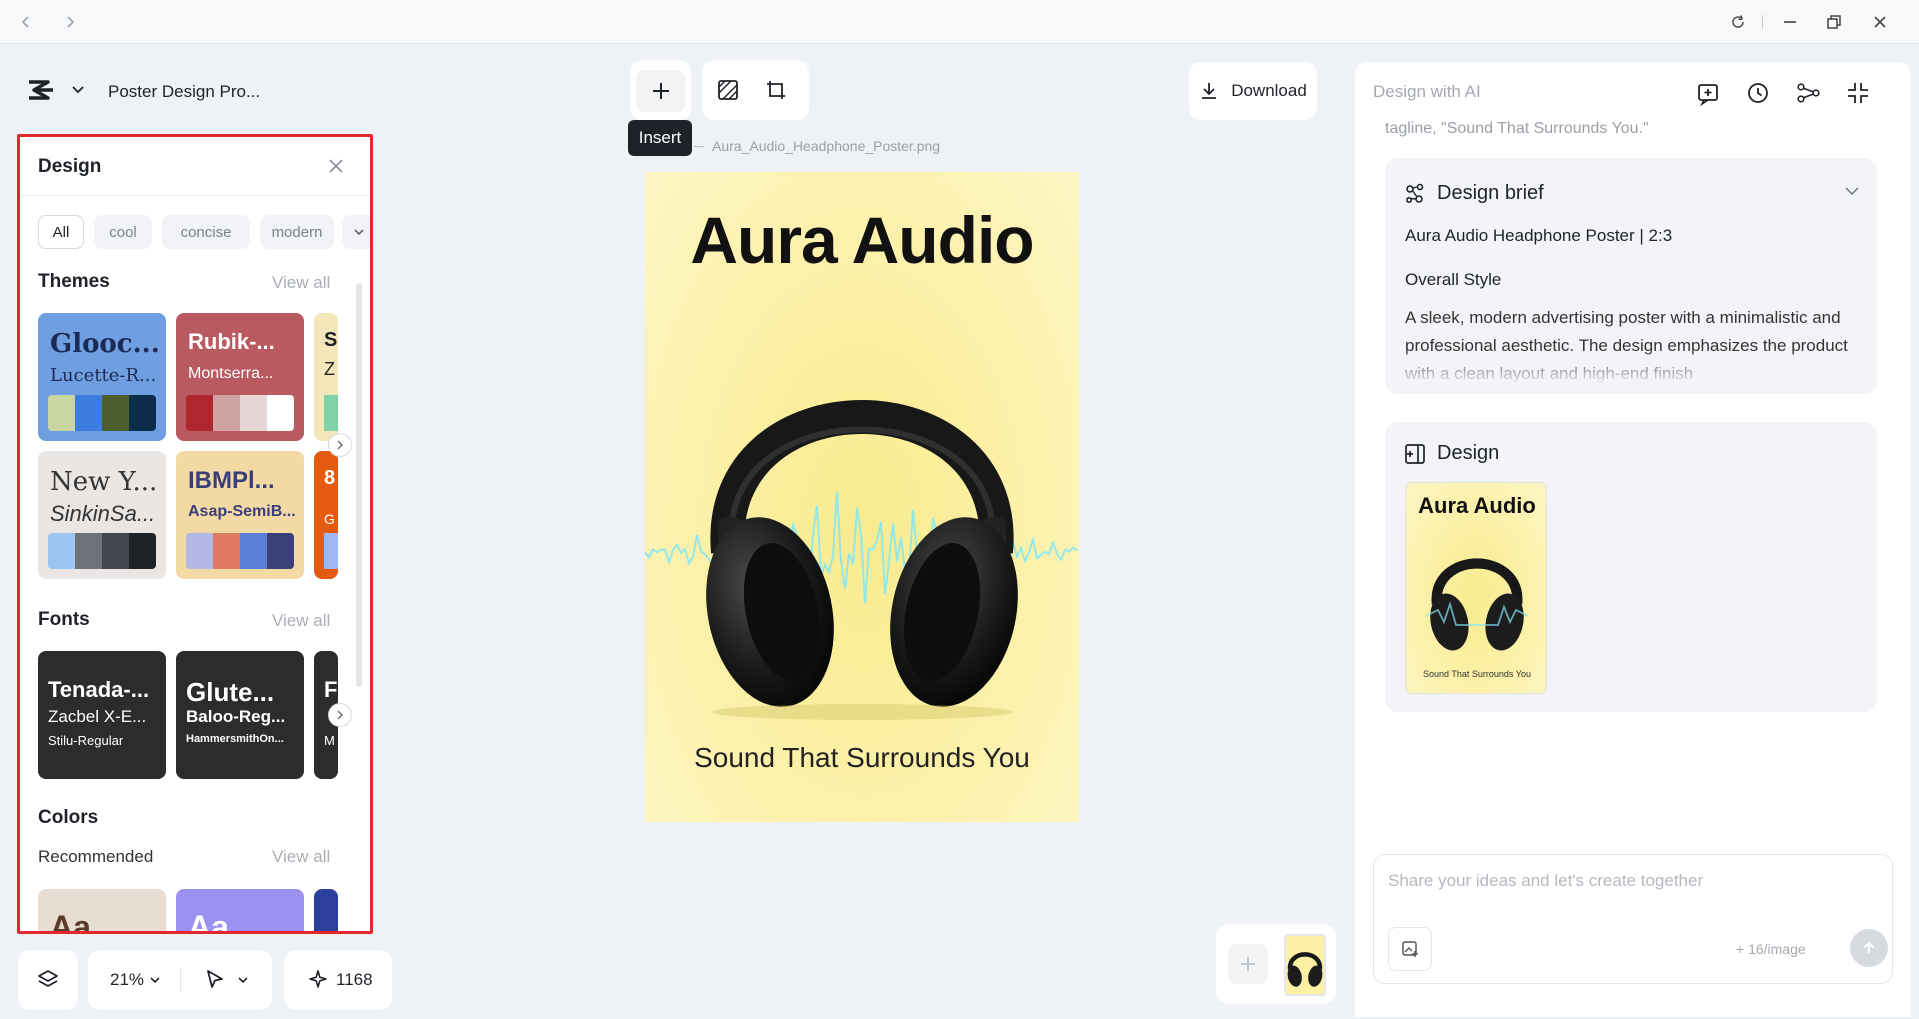  I want to click on share-icon, so click(1808, 93).